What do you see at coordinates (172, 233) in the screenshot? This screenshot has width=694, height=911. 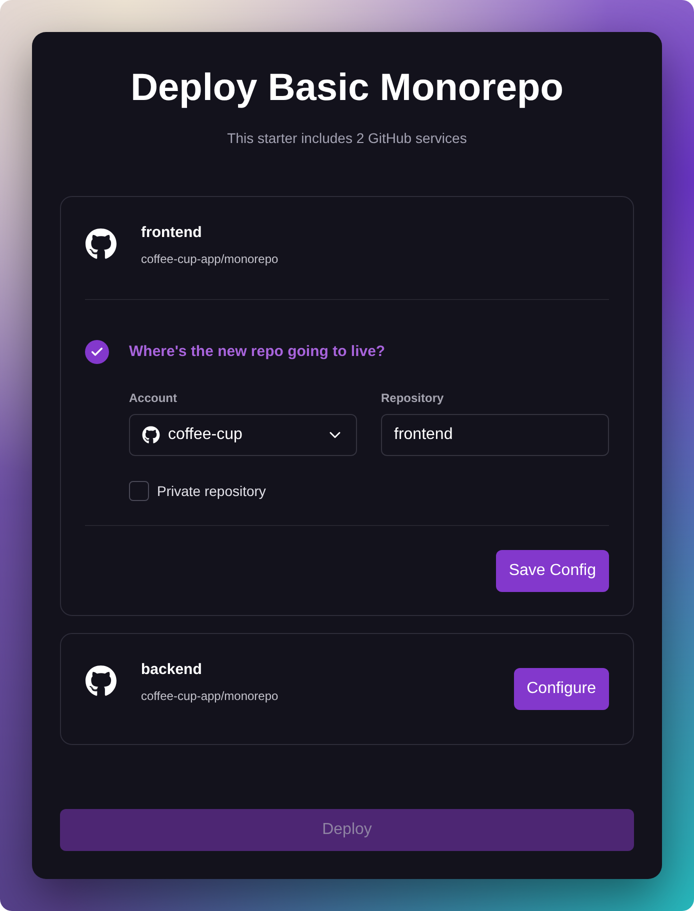 I see `service-name: frontend` at bounding box center [172, 233].